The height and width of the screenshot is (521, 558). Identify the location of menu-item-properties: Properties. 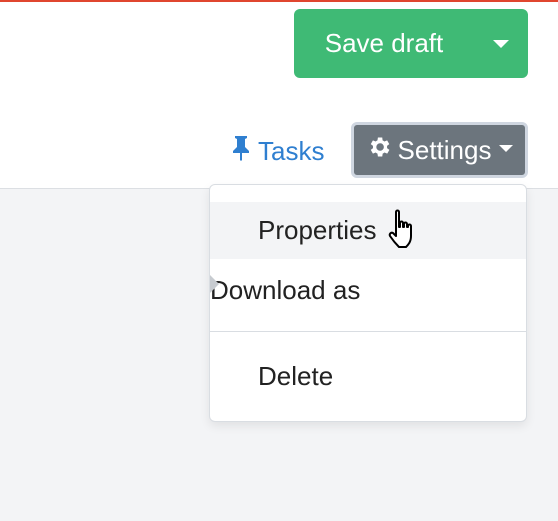
(368, 230).